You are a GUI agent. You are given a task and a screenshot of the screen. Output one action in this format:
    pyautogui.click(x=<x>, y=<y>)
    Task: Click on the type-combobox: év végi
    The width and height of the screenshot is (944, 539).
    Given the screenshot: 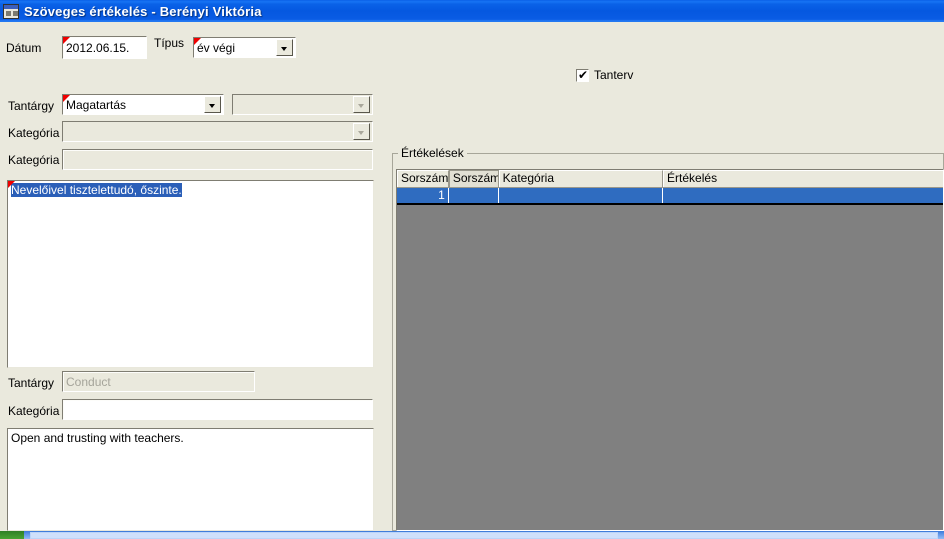 What is the action you would take?
    pyautogui.click(x=244, y=47)
    